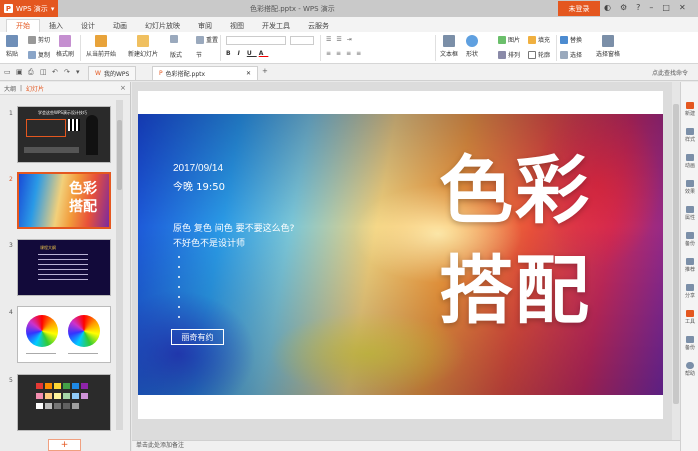  Describe the element at coordinates (330, 53) in the screenshot. I see `align-left-icon: ≡` at that location.